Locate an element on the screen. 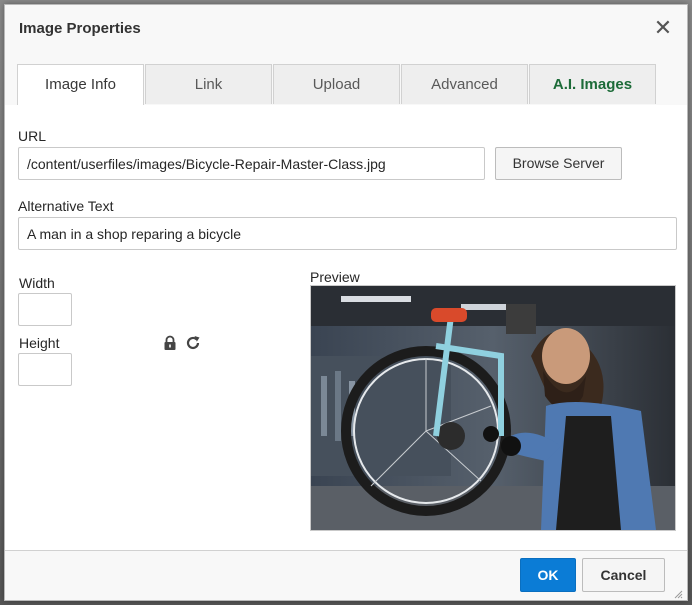 The image size is (692, 605). dialog-title: Image Properties is located at coordinates (80, 28).